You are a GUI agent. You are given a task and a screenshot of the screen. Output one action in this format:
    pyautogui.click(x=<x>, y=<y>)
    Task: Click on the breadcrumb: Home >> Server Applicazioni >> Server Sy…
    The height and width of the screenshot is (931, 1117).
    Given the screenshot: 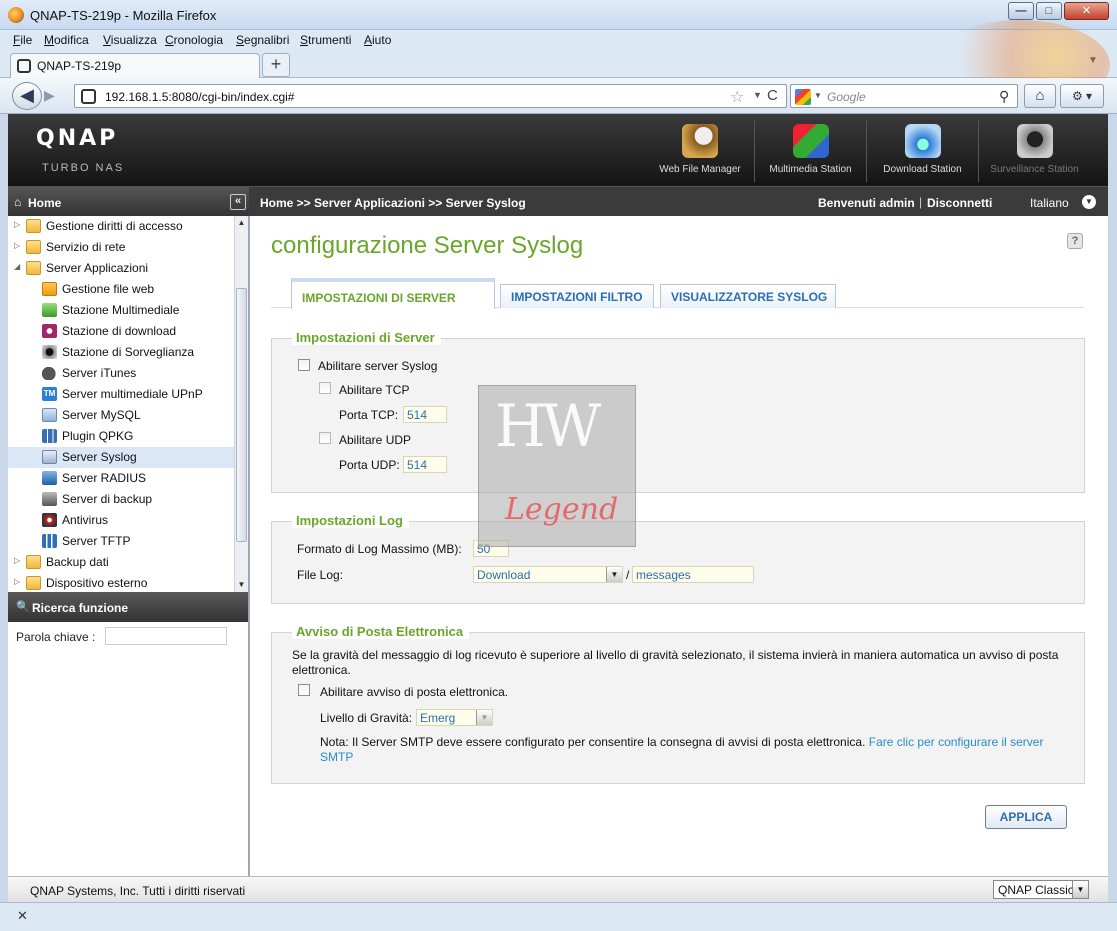 What is the action you would take?
    pyautogui.click(x=393, y=203)
    